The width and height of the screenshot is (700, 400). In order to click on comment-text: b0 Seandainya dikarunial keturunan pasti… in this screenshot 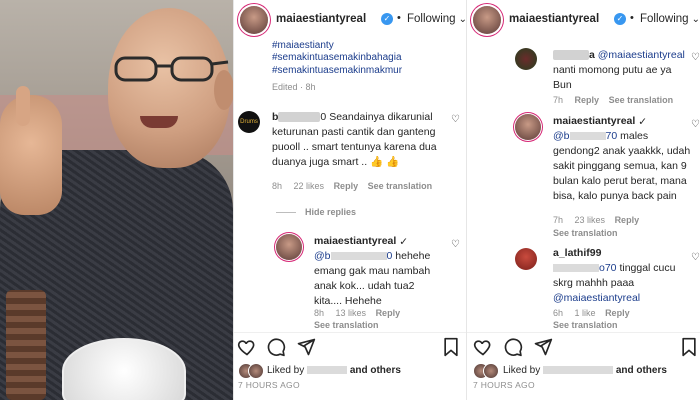, I will do `click(363, 140)`.